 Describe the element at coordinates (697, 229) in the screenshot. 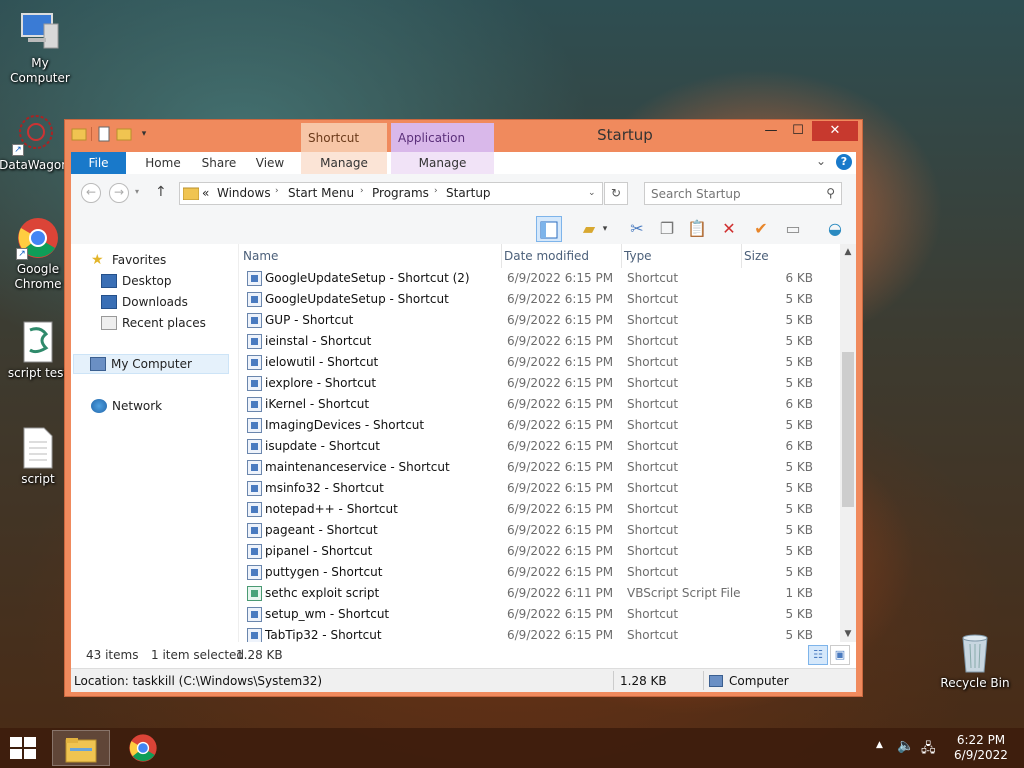

I see `paste-button: 📋` at that location.